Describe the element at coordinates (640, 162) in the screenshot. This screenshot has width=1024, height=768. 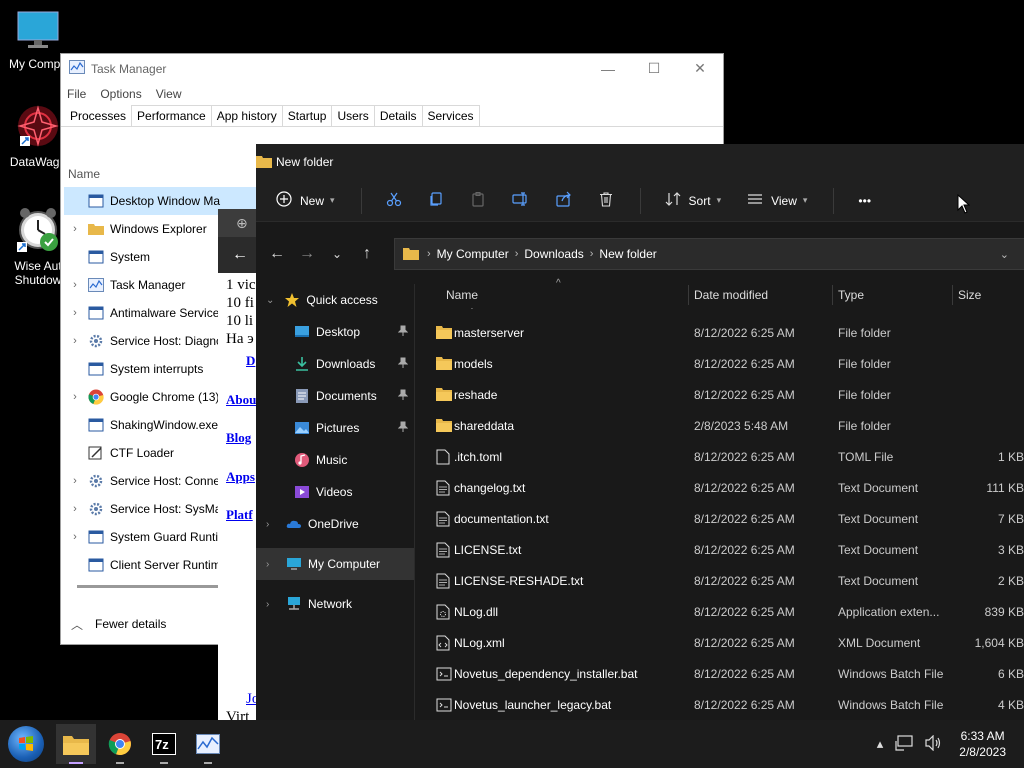
I see `explorer-titlebar: New folder` at that location.